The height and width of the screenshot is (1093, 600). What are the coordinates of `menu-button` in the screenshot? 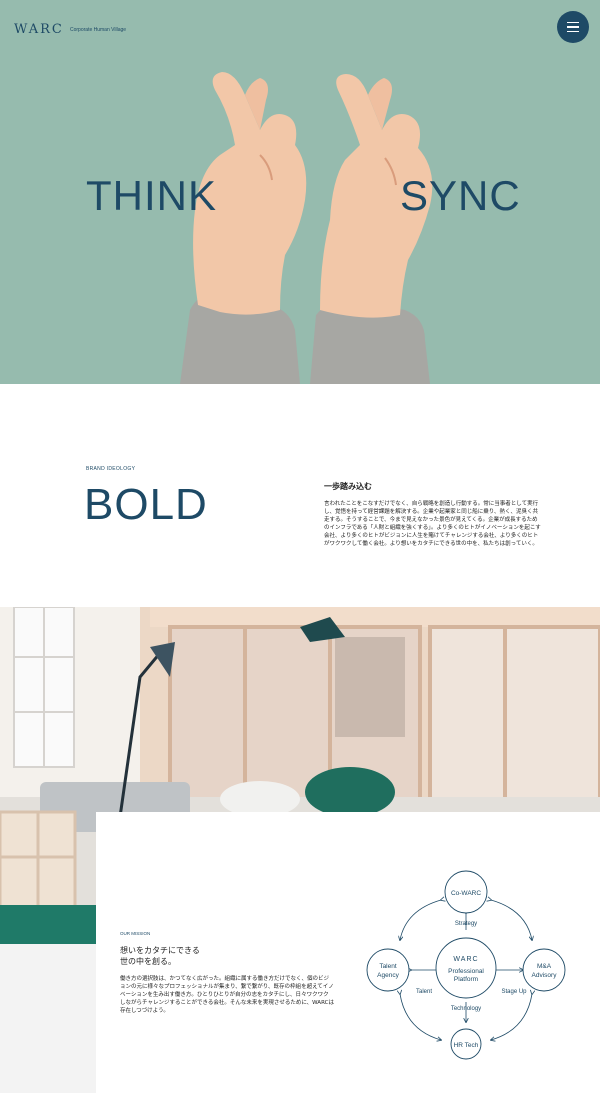 It's located at (573, 27).